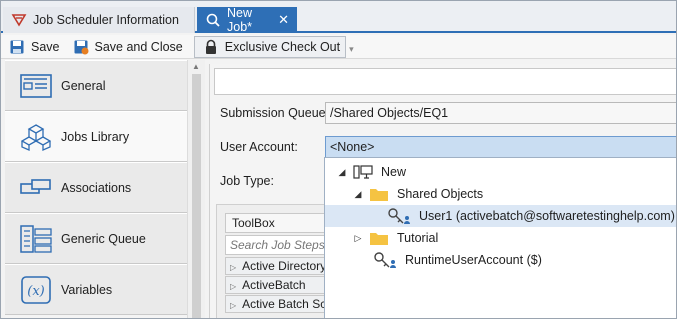 This screenshot has width=677, height=319. I want to click on scrollbar-thumb, so click(196, 196).